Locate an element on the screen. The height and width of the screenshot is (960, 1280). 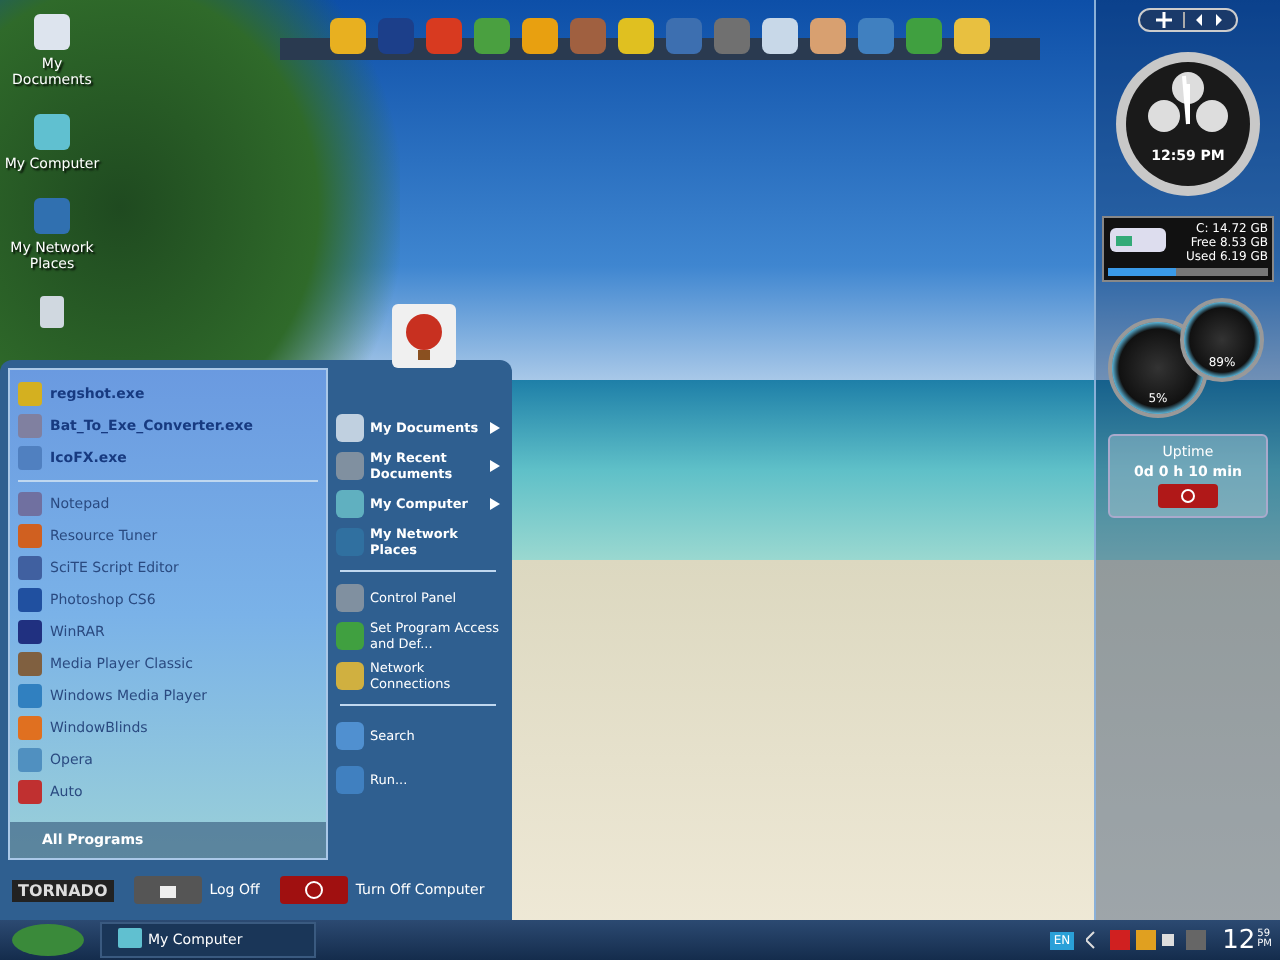
computer-icon is located at coordinates (130, 940).